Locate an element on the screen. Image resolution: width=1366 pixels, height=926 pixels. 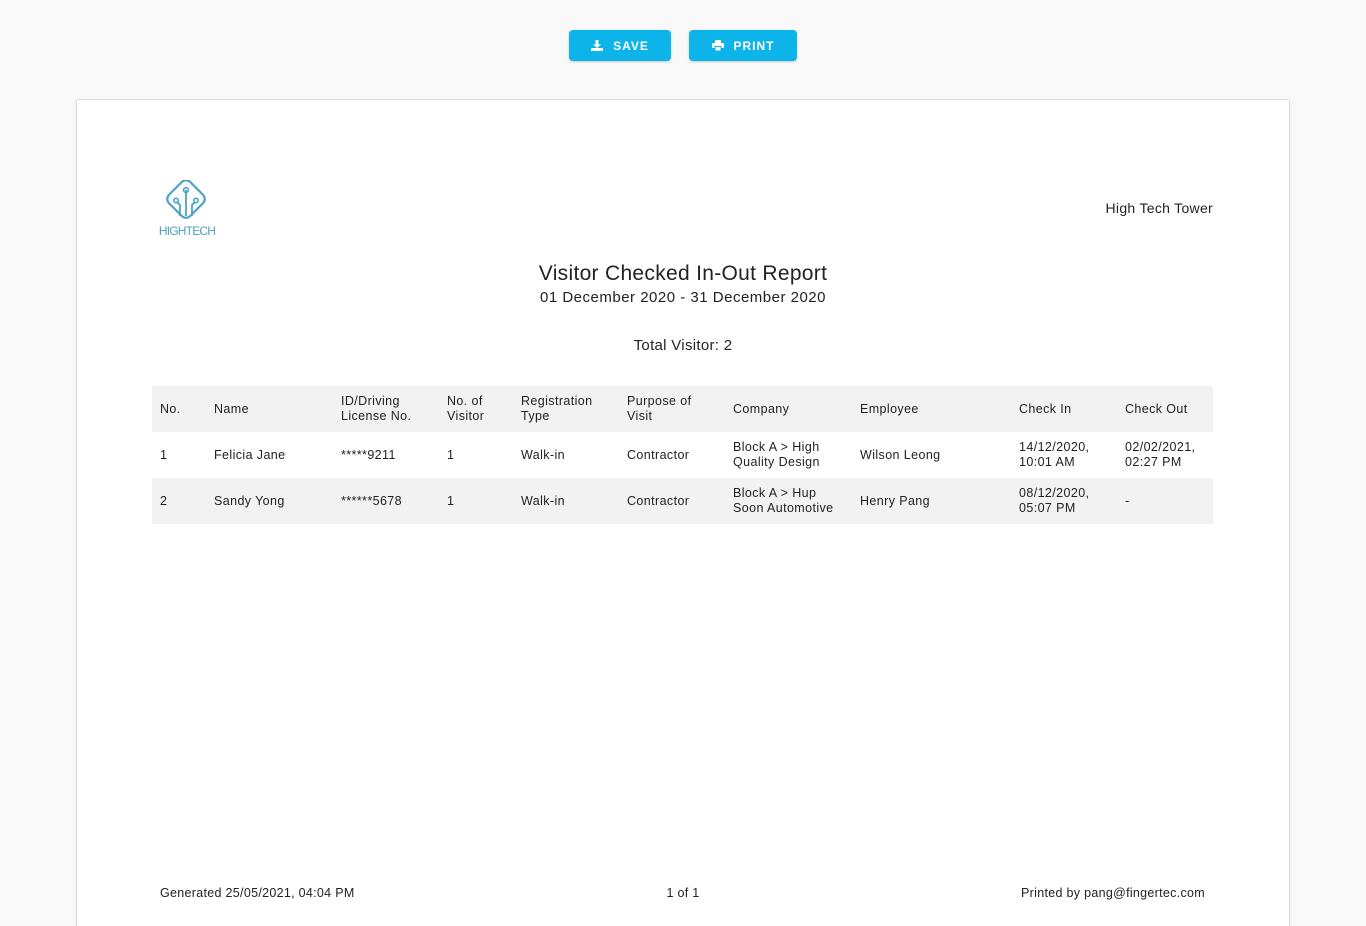
col-company: Company is located at coordinates (761, 408).